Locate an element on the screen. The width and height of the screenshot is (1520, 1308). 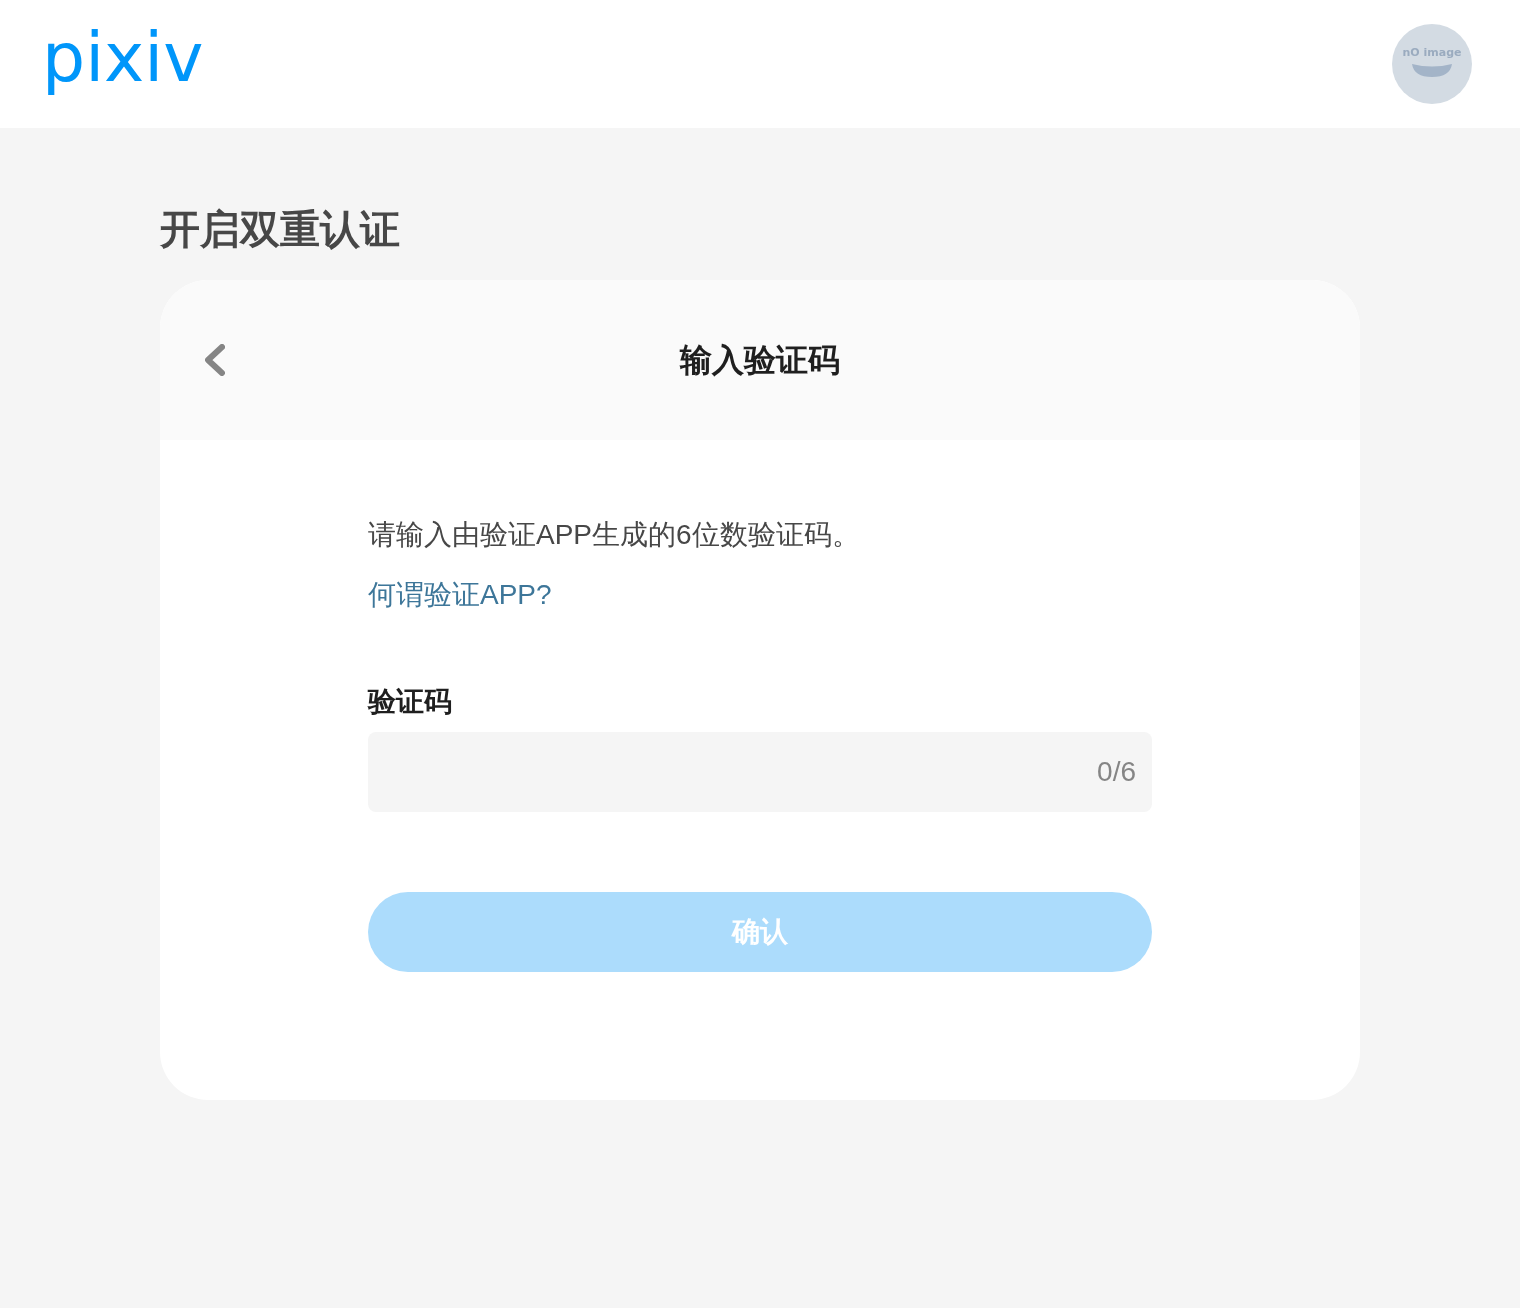
page-title: 开启双重认证 is located at coordinates (280, 229).